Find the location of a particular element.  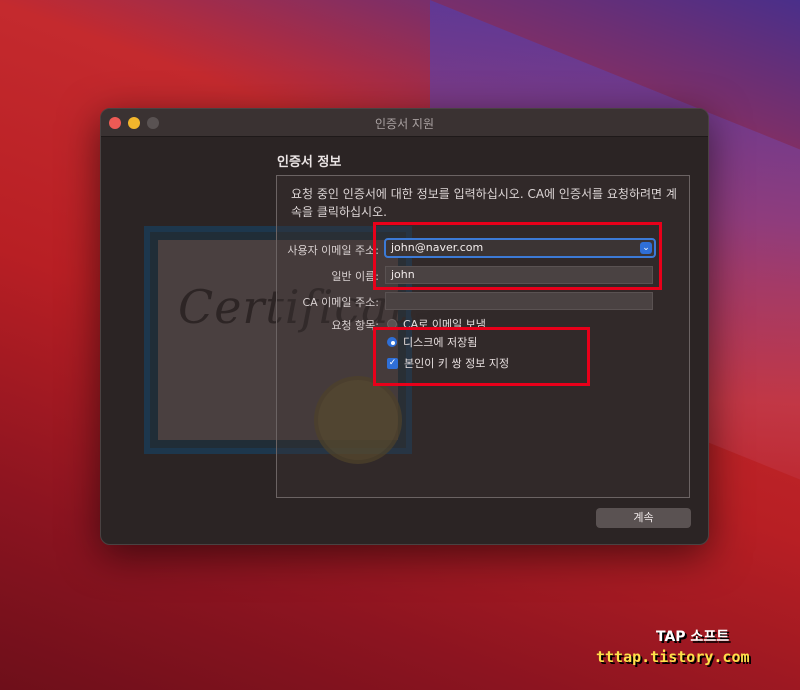

user-email-value: john@naver.com is located at coordinates (437, 247).